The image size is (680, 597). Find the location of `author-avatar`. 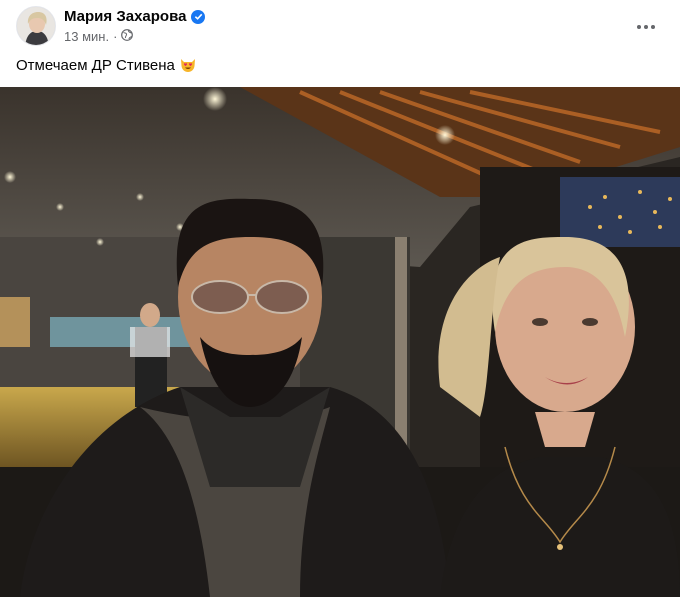

author-avatar is located at coordinates (36, 26).